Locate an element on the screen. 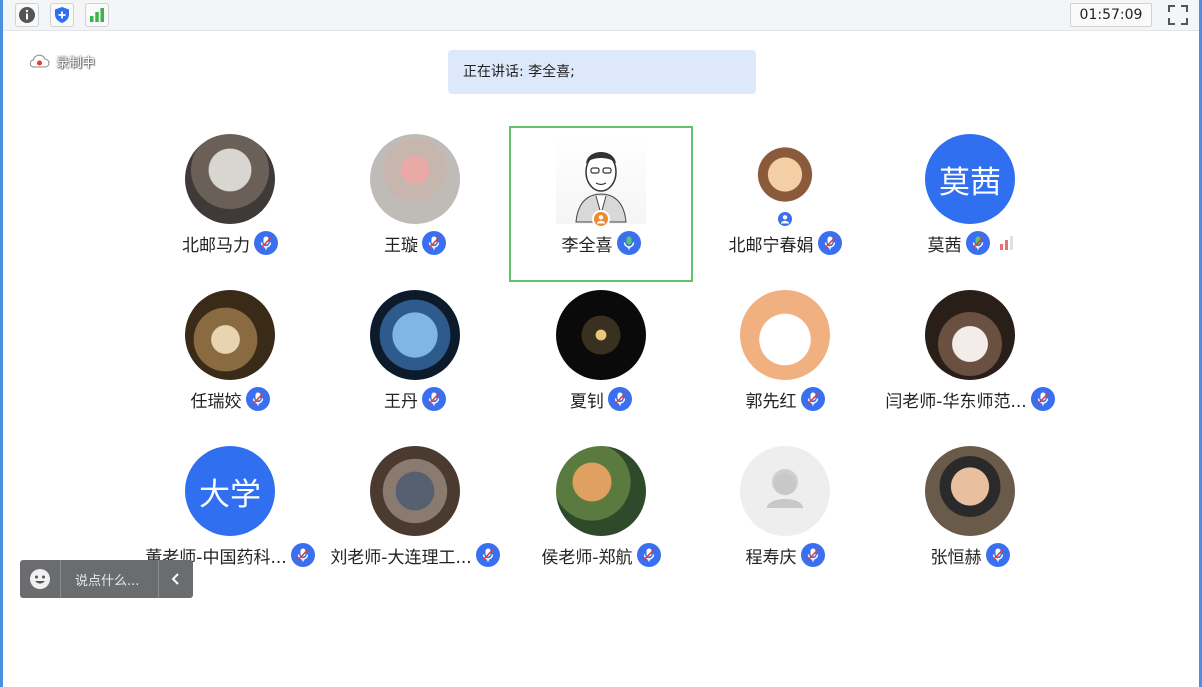 This screenshot has height=687, width=1202. participant-name-row: 程寿庆 is located at coordinates (785, 555).